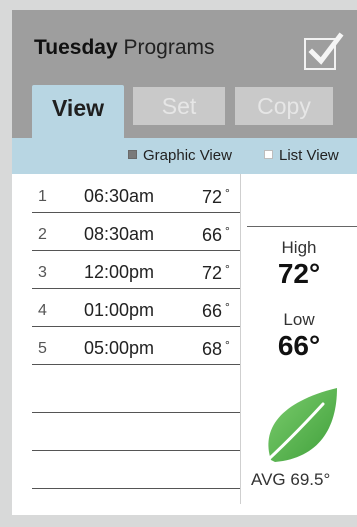 Image resolution: width=357 pixels, height=527 pixels. I want to click on program-time: 01:00pm, so click(119, 310).